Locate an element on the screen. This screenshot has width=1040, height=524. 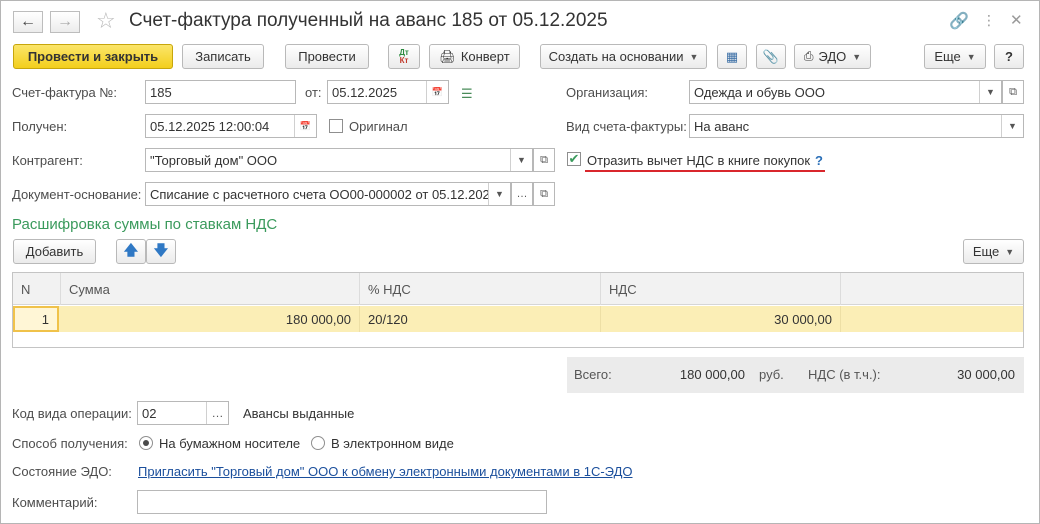
table-header: N Сумма % НДС НДС is located at coordinates (518, 289).